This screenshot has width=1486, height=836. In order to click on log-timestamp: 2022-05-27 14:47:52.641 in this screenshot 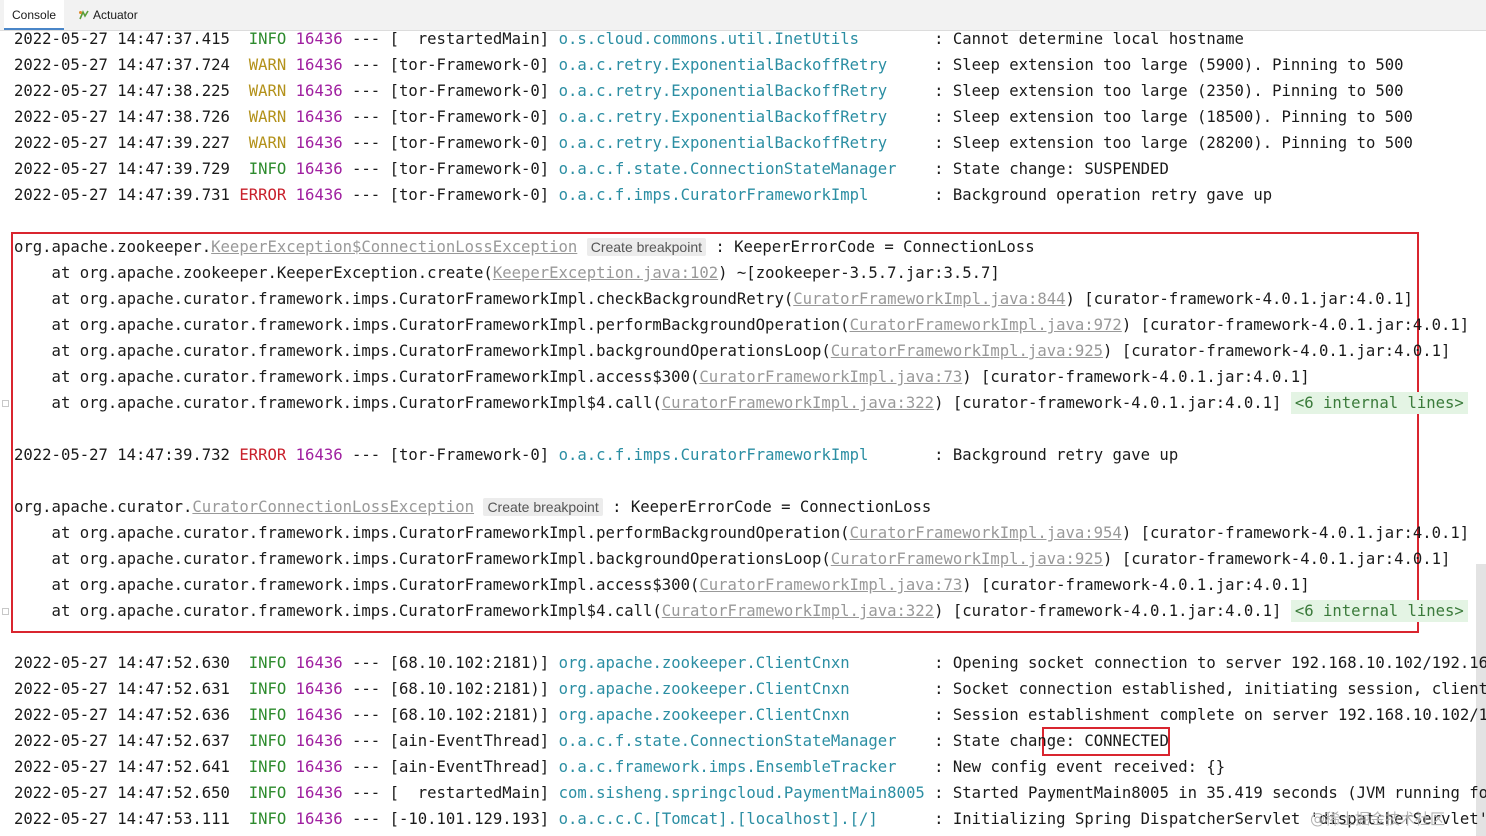, I will do `click(122, 767)`.